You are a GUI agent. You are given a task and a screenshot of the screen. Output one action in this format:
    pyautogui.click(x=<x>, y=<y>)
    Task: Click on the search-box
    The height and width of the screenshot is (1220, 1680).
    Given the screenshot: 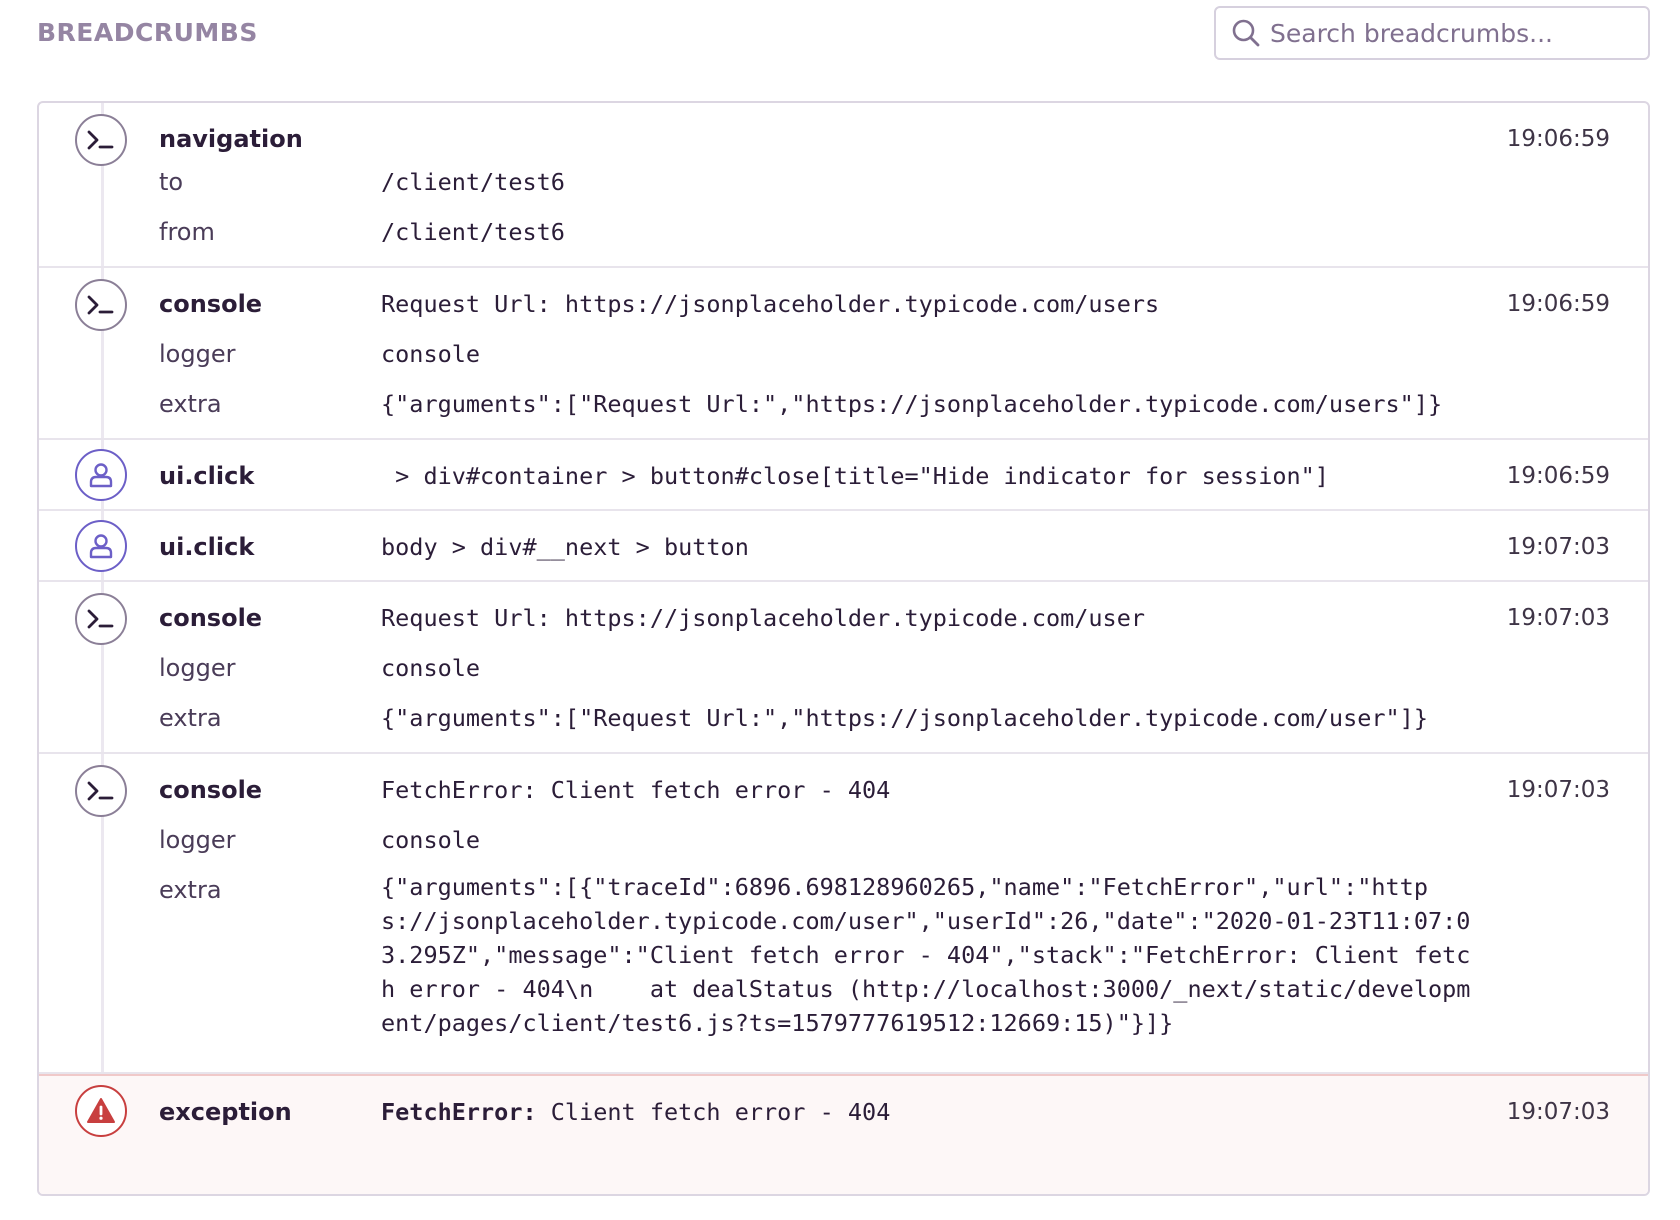 What is the action you would take?
    pyautogui.click(x=1432, y=33)
    